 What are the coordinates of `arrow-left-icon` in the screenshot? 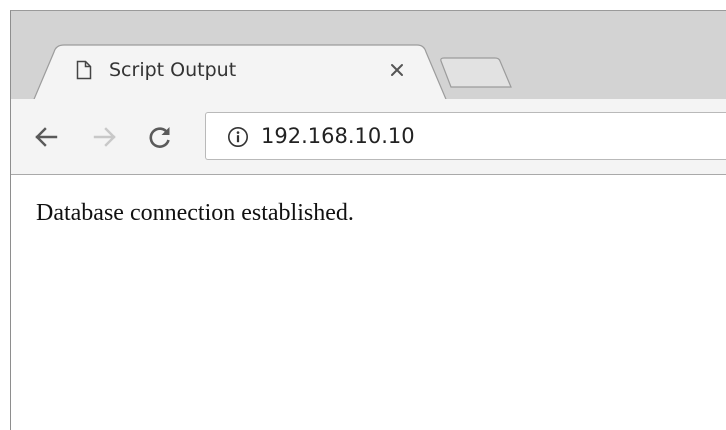 It's located at (46, 137).